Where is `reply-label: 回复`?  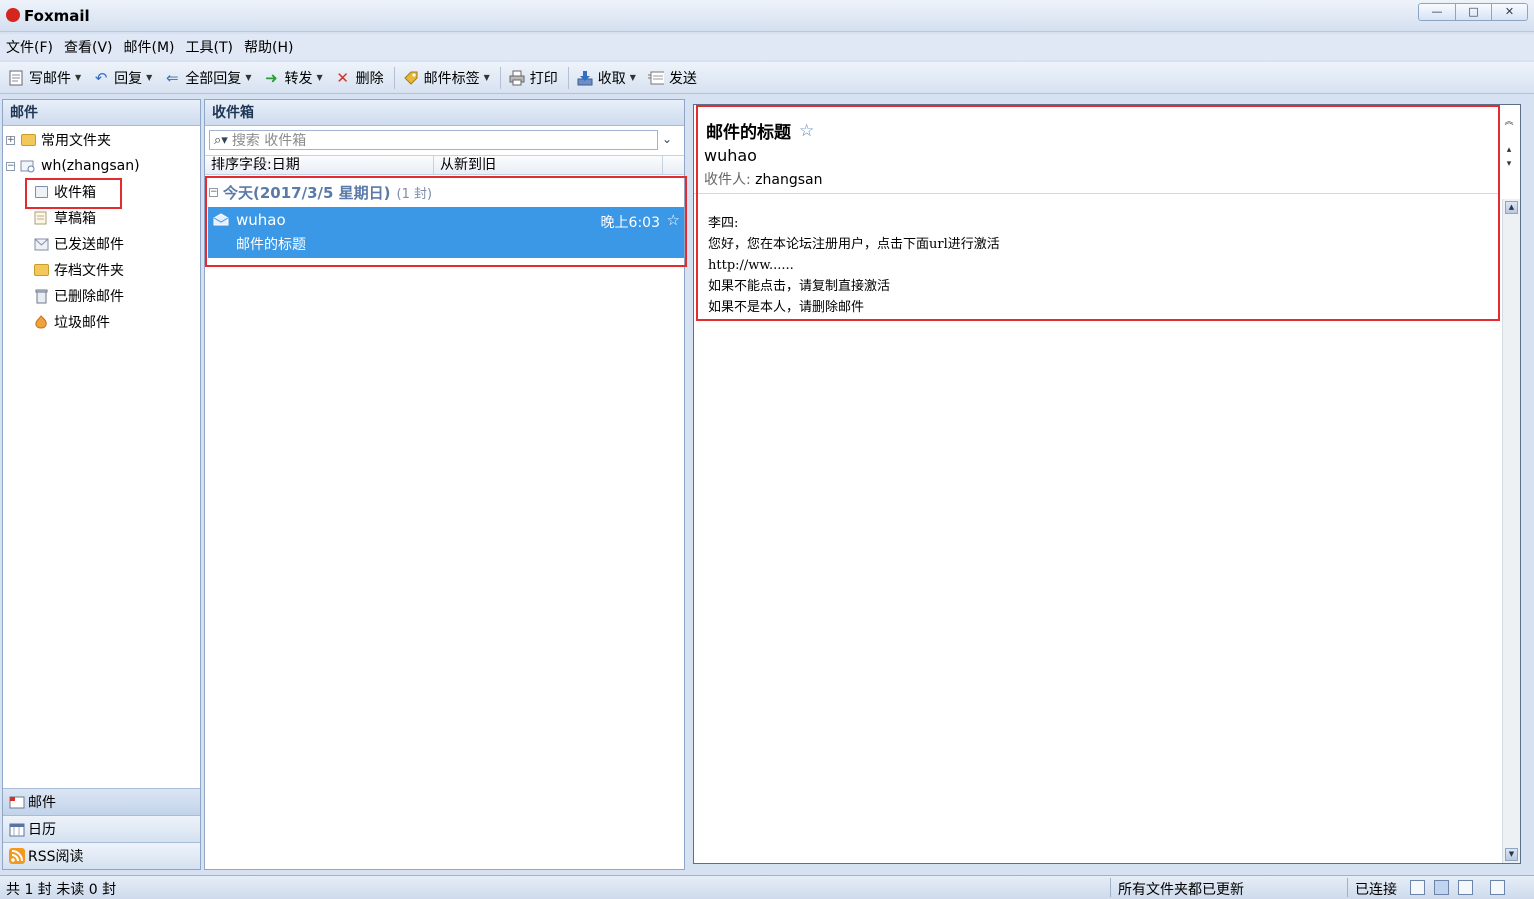 reply-label: 回复 is located at coordinates (128, 78).